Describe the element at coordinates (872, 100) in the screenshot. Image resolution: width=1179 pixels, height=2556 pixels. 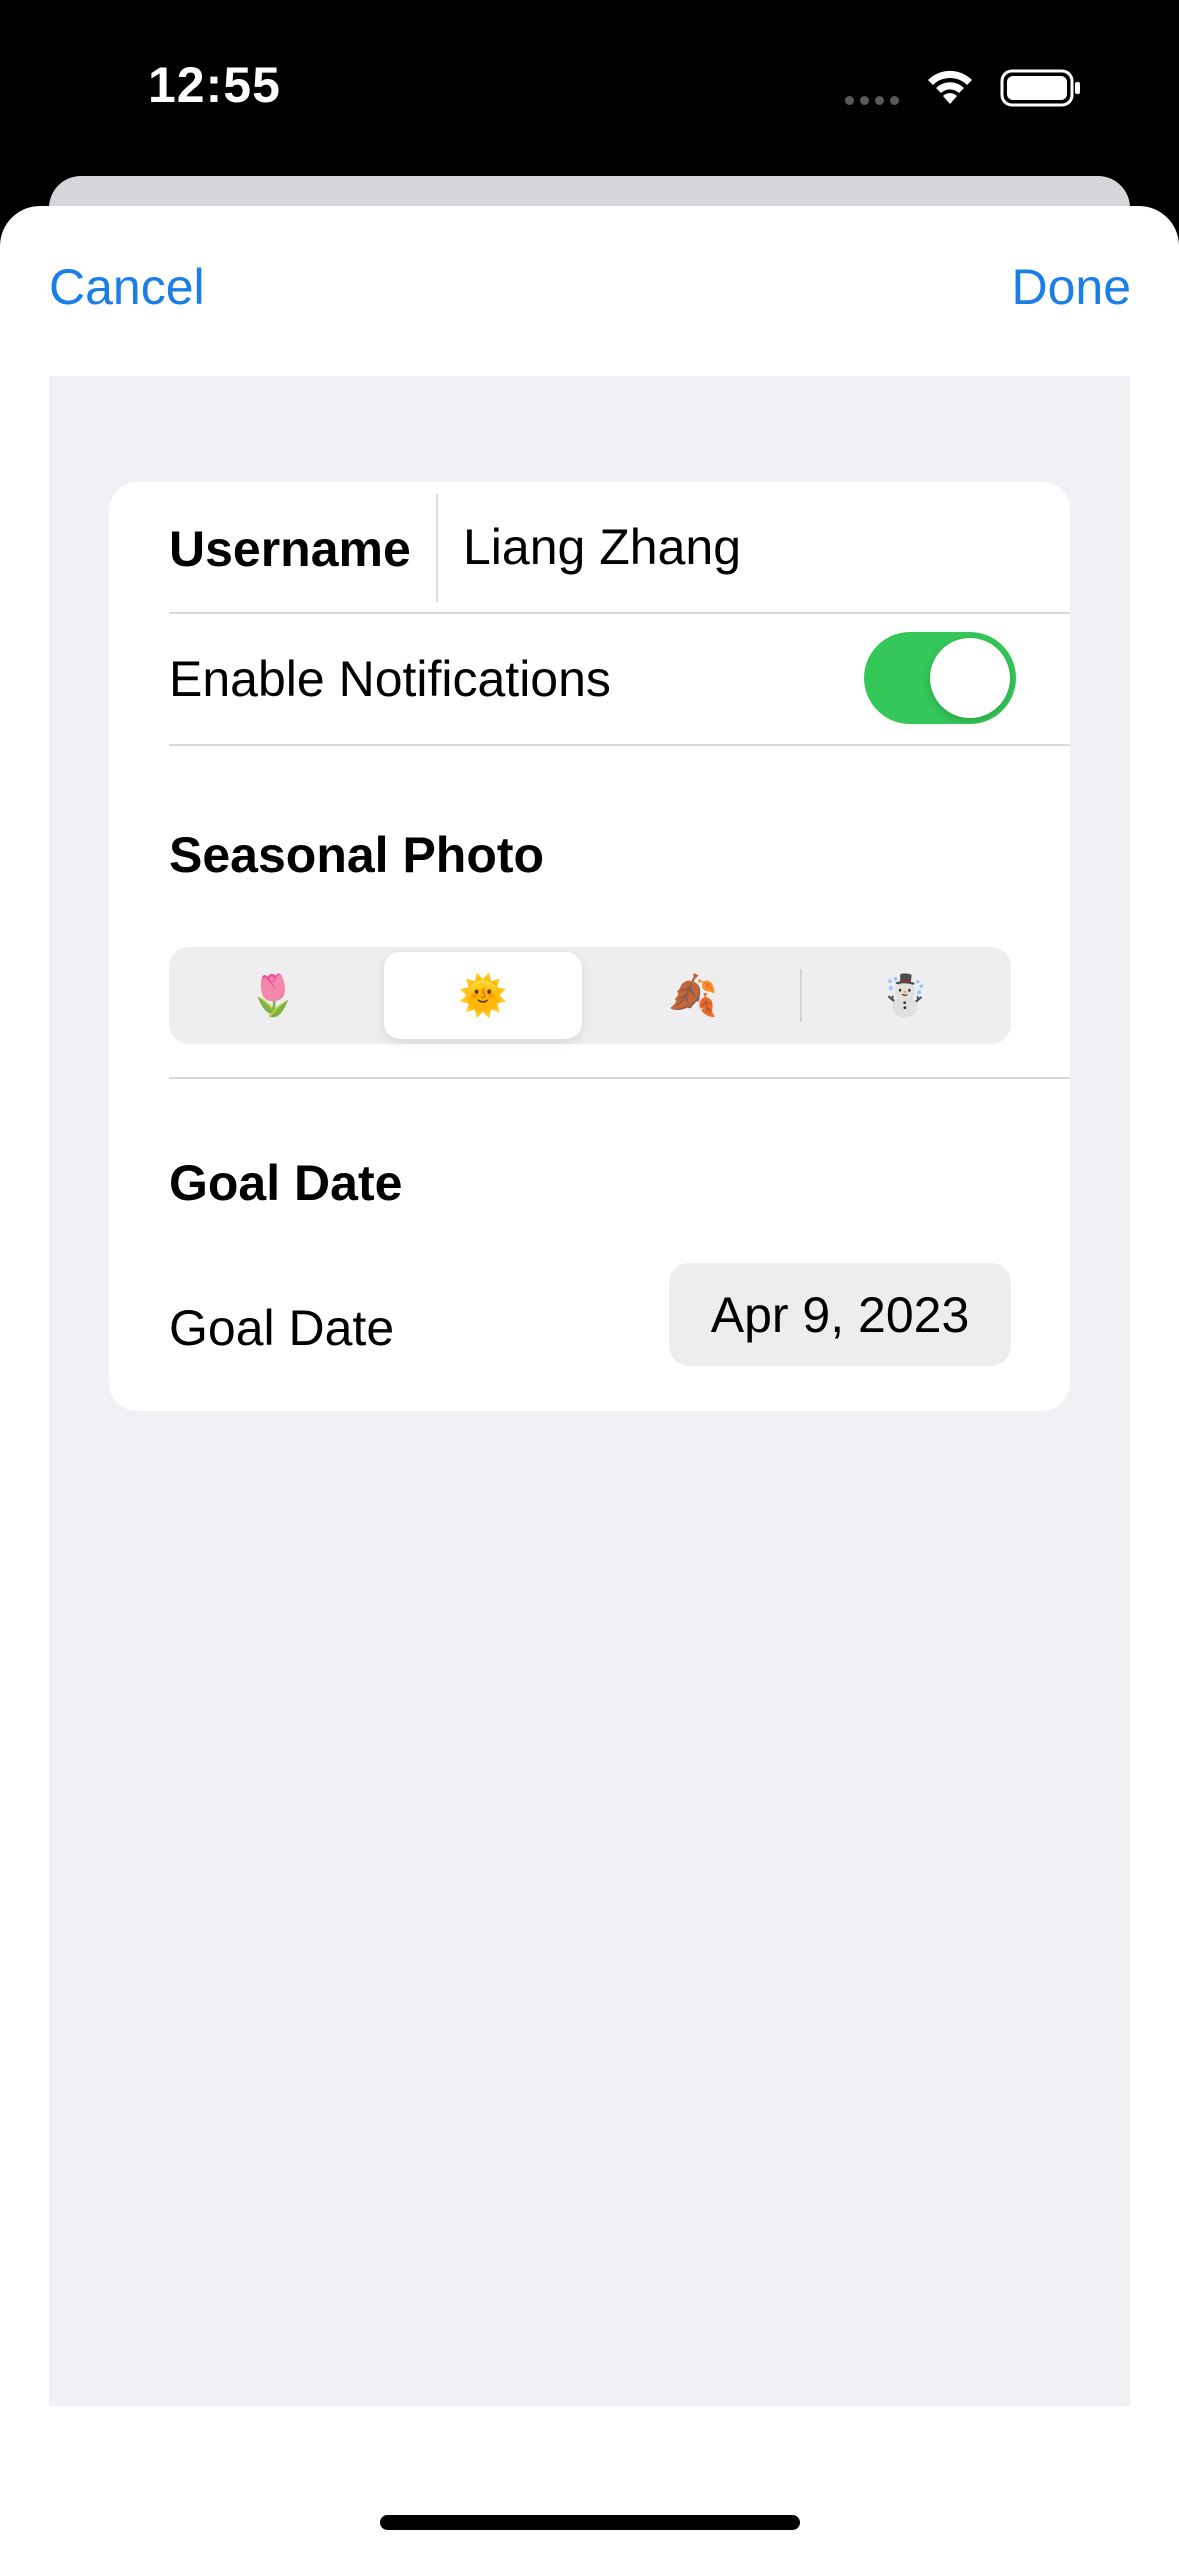
I see `signal-dots-icon` at that location.